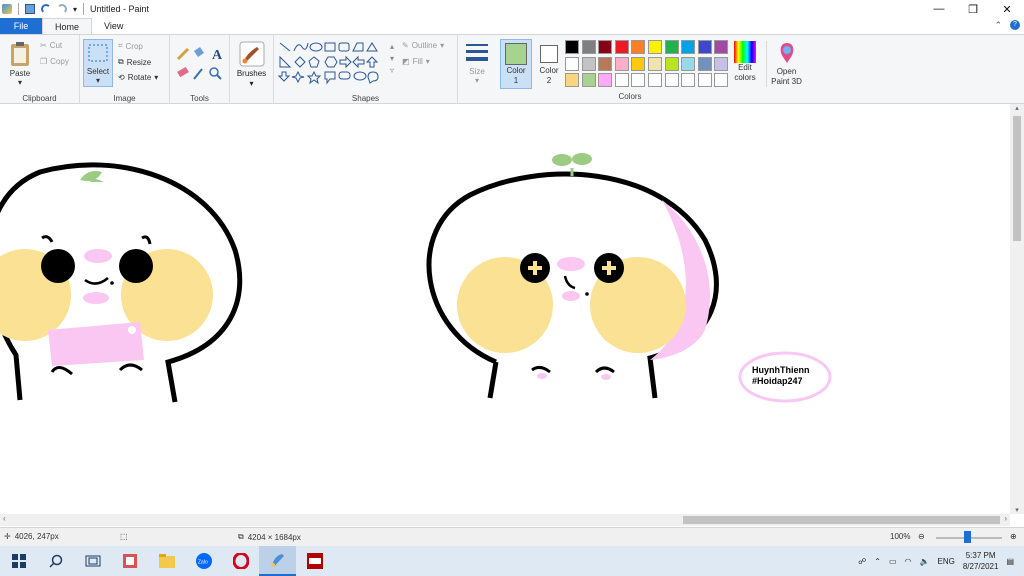 Image resolution: width=1024 pixels, height=576 pixels. Describe the element at coordinates (1017, 108) in the screenshot. I see `scroll-up-icon: ▴` at that location.